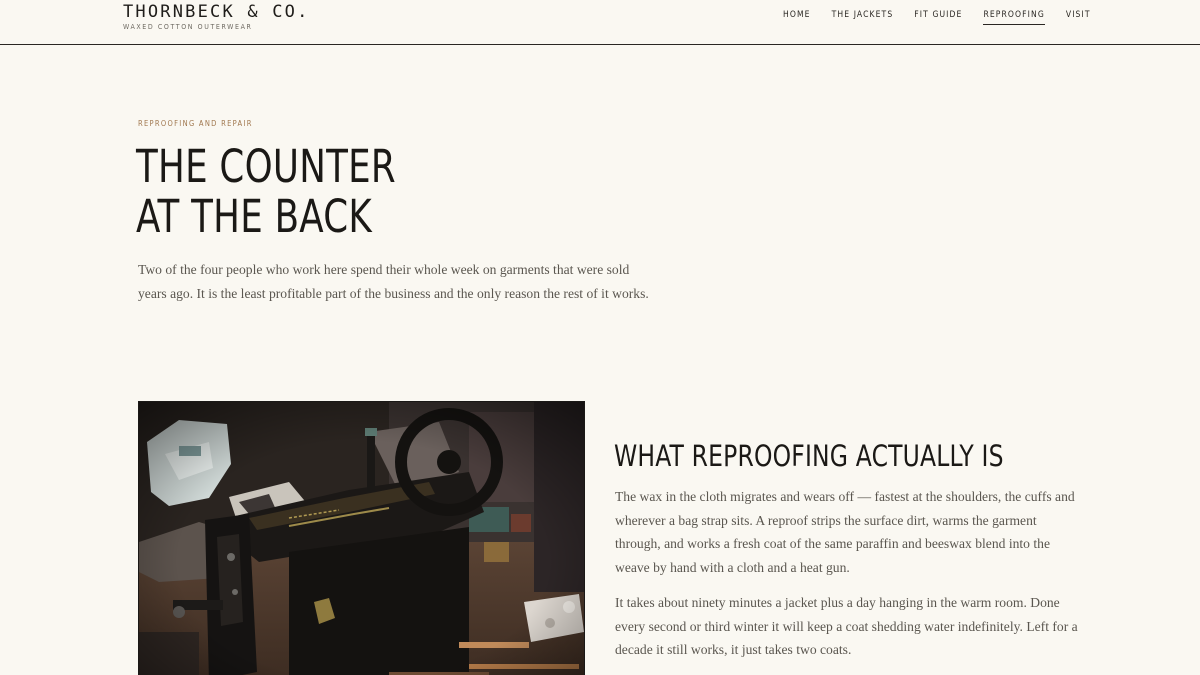 The height and width of the screenshot is (675, 1200). Describe the element at coordinates (809, 456) in the screenshot. I see `section-heading: WHAT REPROOFING ACTUALLY IS` at that location.